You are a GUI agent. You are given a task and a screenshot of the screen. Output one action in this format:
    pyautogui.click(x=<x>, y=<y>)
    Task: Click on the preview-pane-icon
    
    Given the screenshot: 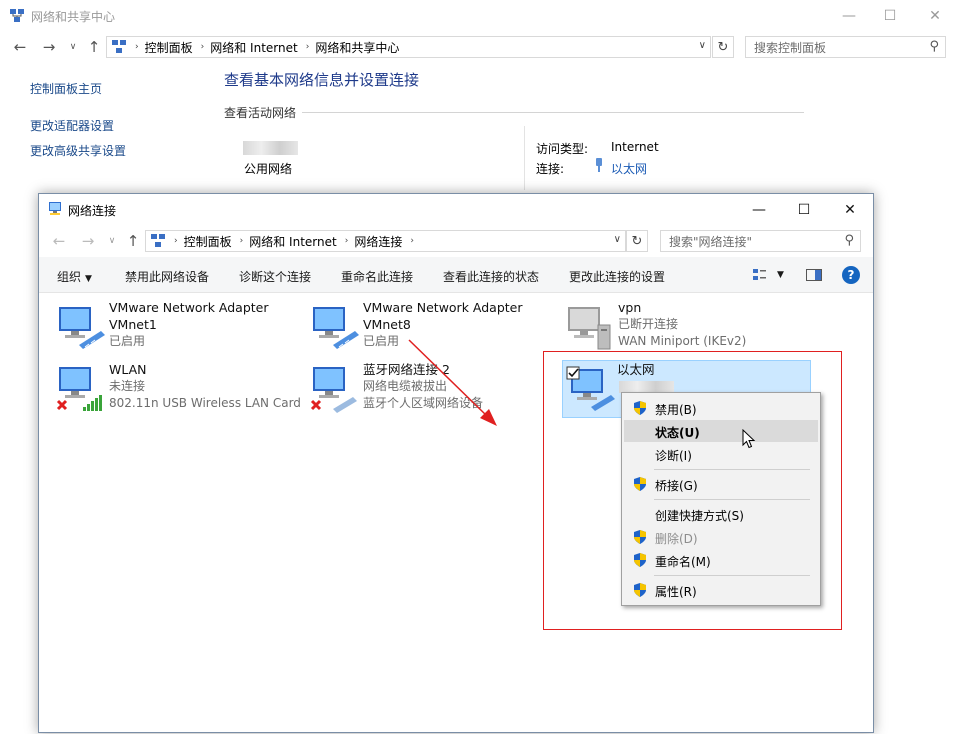 What is the action you would take?
    pyautogui.click(x=814, y=275)
    